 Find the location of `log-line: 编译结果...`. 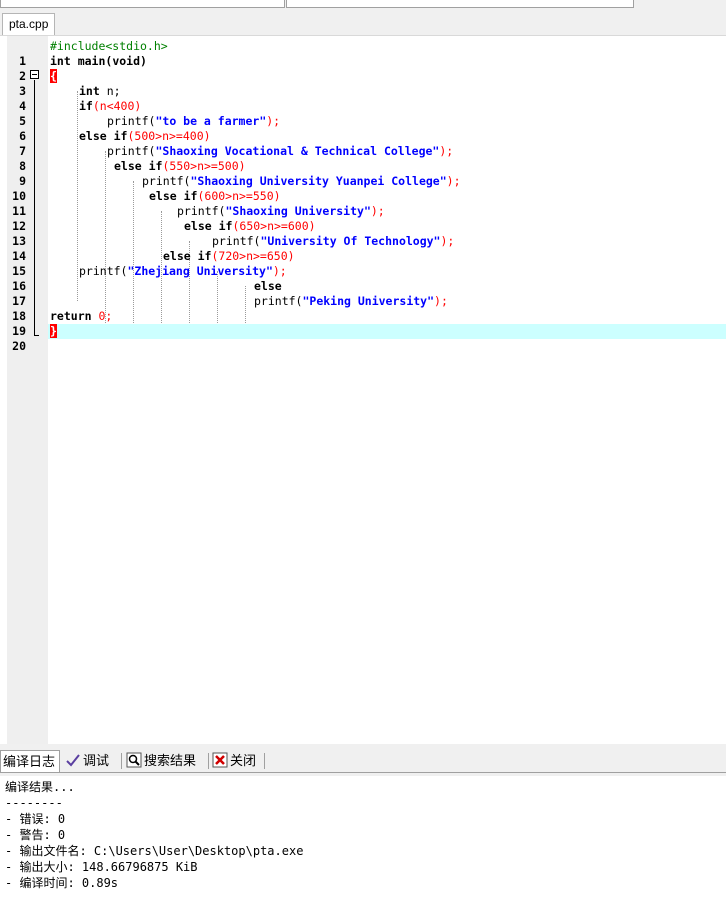

log-line: 编译结果... is located at coordinates (40, 787).